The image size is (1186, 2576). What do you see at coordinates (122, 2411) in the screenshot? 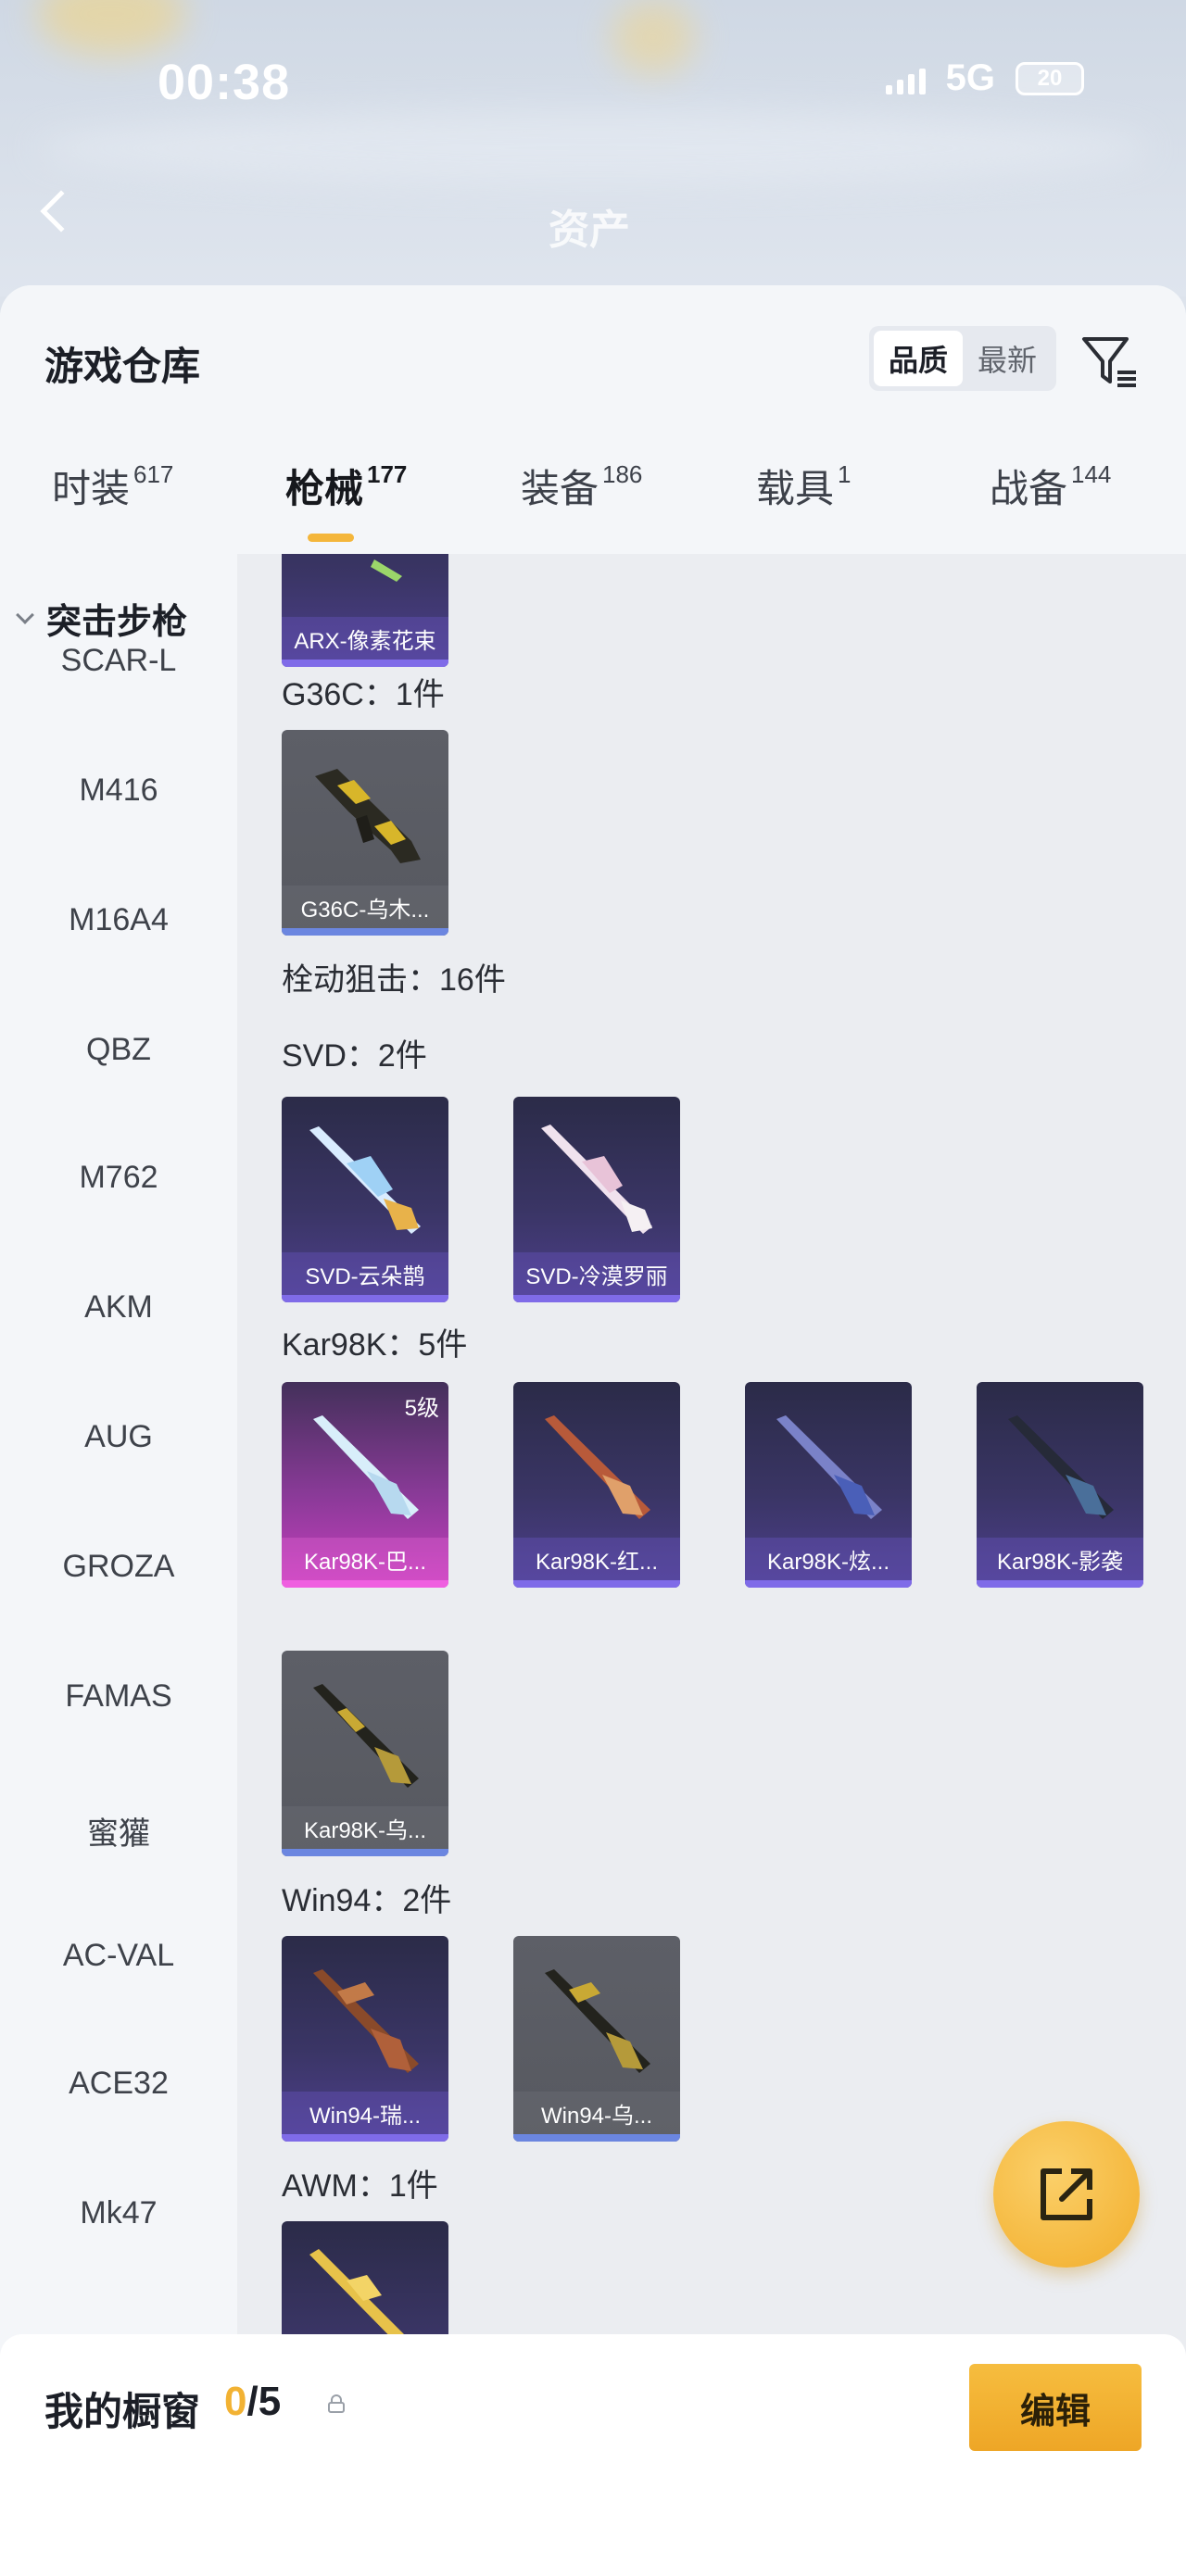
I see `showcase-label: 我的橱窗` at bounding box center [122, 2411].